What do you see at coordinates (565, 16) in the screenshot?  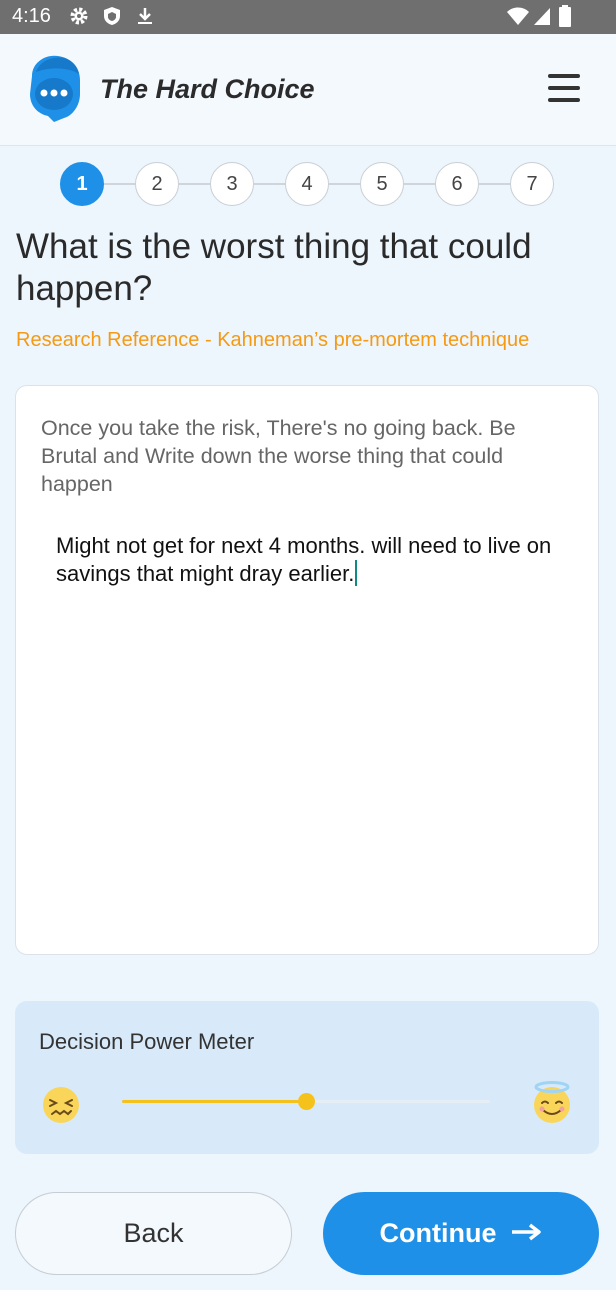 I see `battery-icon` at bounding box center [565, 16].